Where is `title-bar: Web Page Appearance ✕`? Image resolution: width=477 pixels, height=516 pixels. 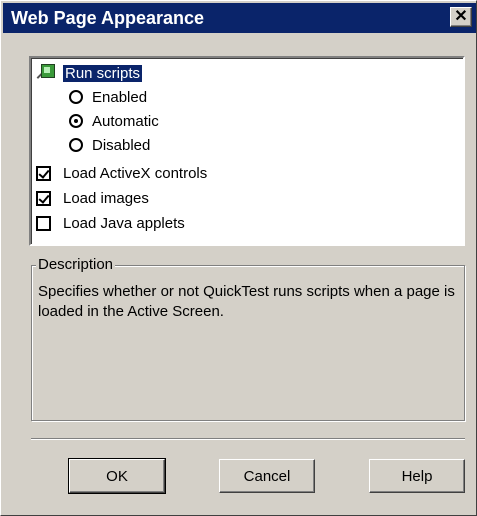
title-bar: Web Page Appearance ✕ is located at coordinates (239, 18).